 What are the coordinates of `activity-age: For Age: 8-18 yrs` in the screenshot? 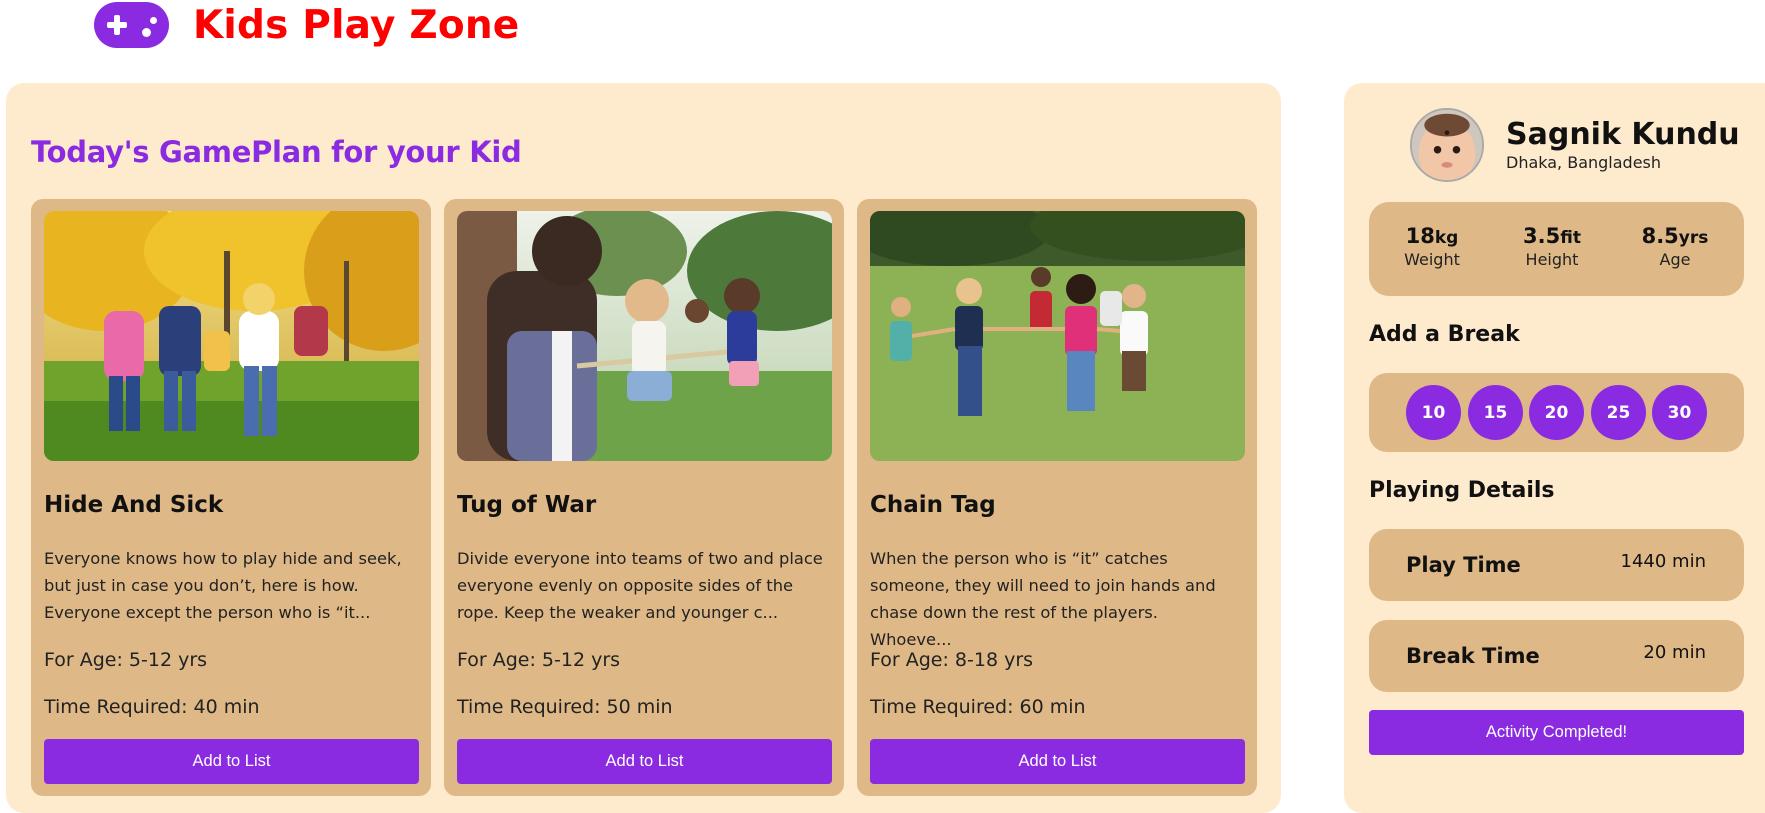 It's located at (952, 660).